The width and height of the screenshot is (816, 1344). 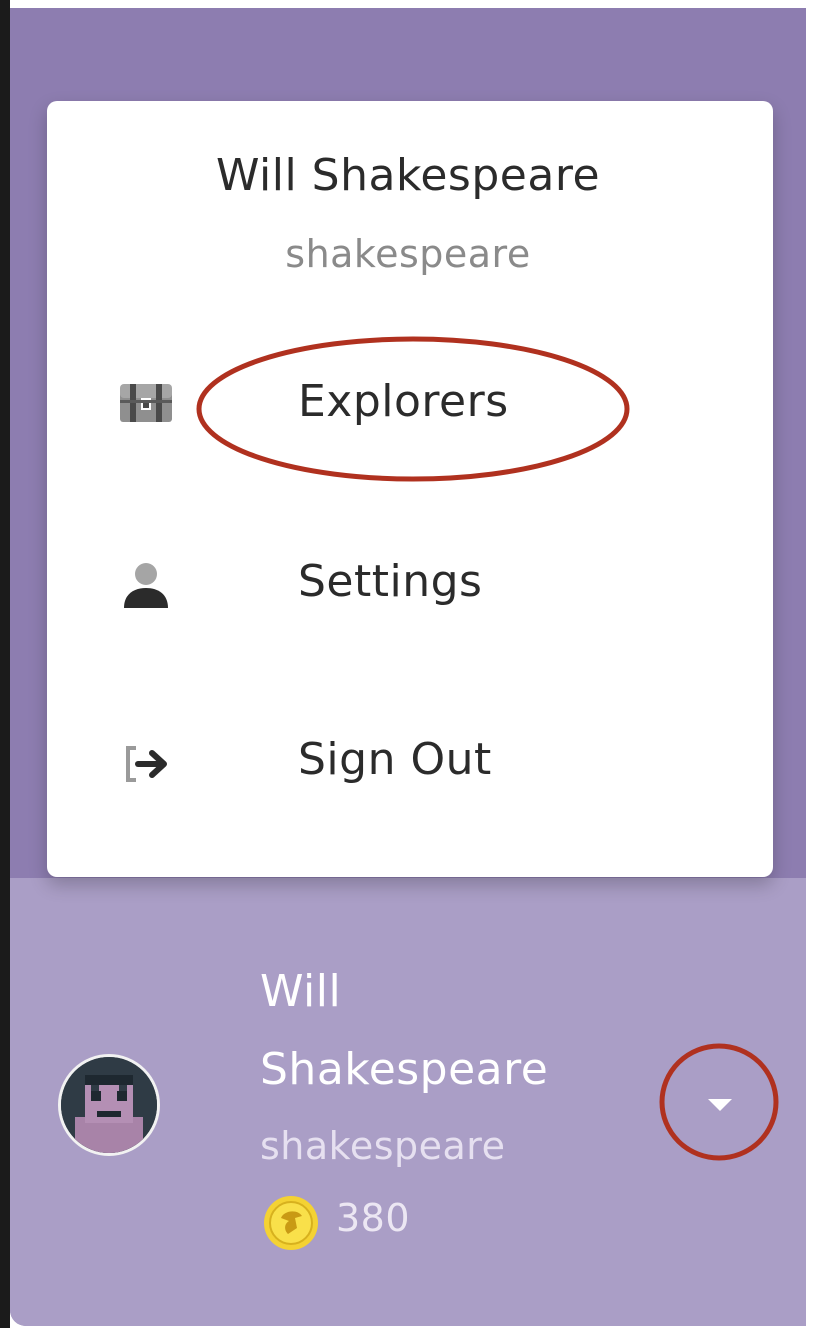 What do you see at coordinates (408, 175) in the screenshot?
I see `menu-display-name: Will Shakespeare` at bounding box center [408, 175].